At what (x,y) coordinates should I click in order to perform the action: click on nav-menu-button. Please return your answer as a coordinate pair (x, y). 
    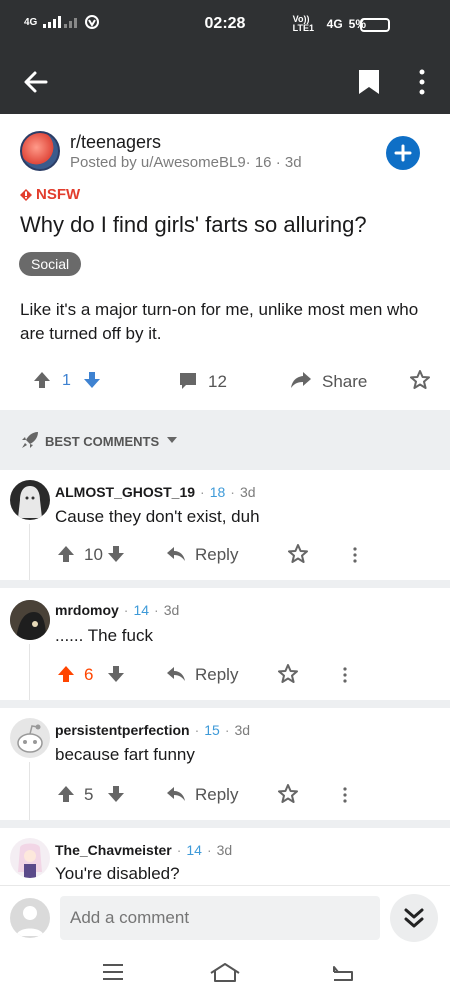
    Looking at the image, I should click on (113, 972).